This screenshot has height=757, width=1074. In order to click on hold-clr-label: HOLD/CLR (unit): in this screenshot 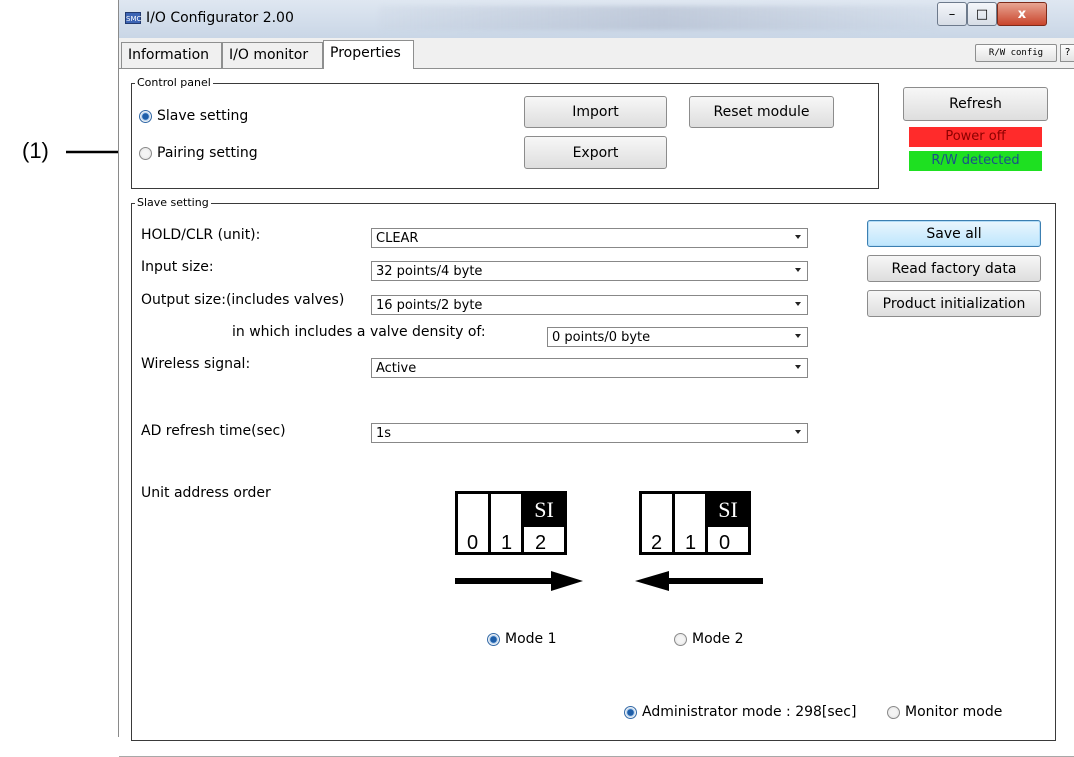, I will do `click(201, 235)`.